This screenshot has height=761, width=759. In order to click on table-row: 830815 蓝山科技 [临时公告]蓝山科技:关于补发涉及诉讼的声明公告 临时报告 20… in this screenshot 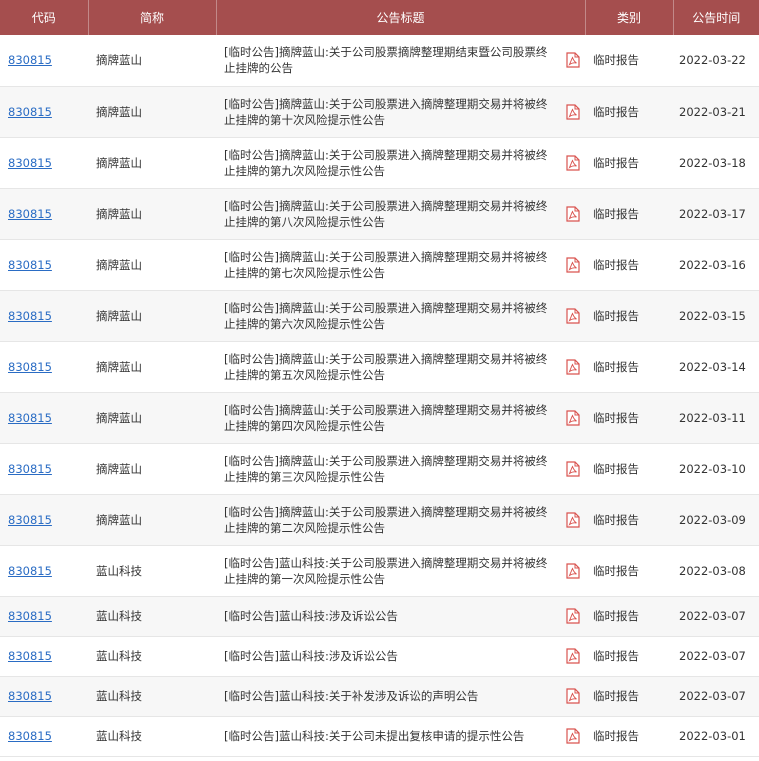, I will do `click(379, 696)`.